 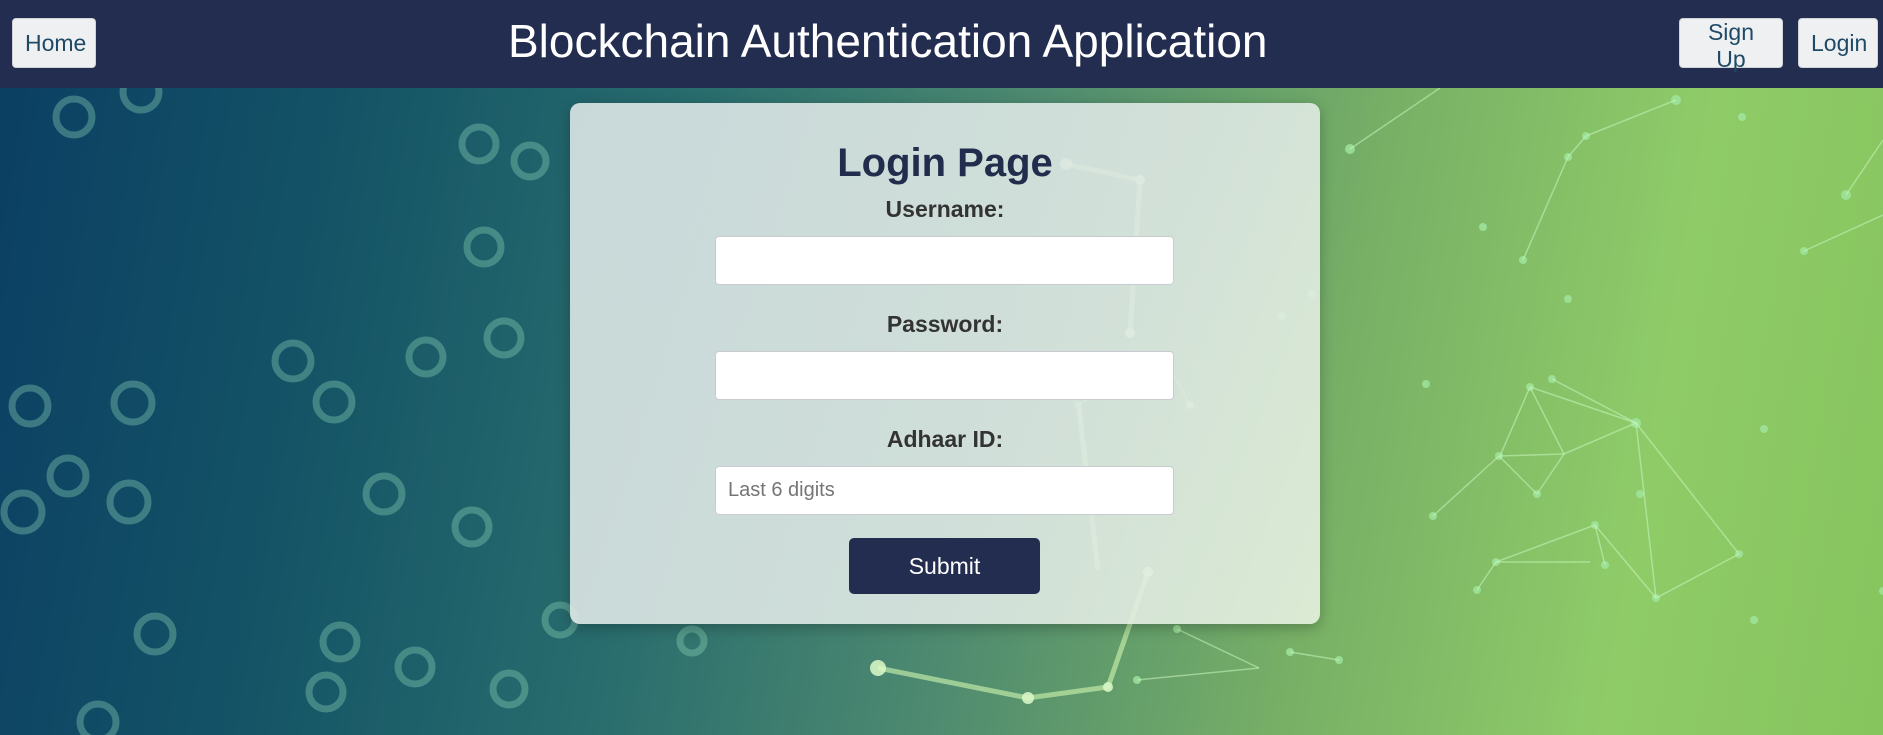 What do you see at coordinates (945, 439) in the screenshot?
I see `adhaar-id-label: Adhaar ID:` at bounding box center [945, 439].